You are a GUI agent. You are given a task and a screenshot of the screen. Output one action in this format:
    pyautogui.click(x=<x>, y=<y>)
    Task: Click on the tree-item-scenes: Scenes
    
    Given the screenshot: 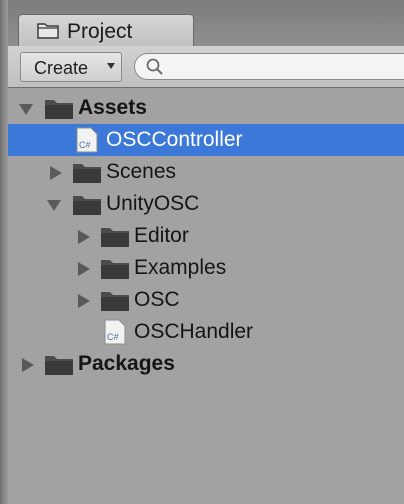 What is the action you would take?
    pyautogui.click(x=206, y=172)
    